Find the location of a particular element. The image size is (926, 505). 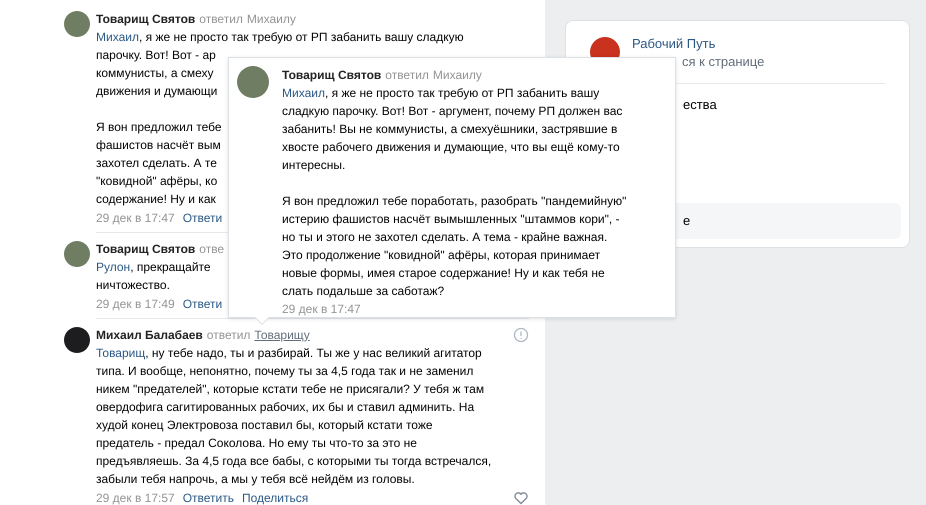

popup-text: забанить! Вы не коммунисты, а смехуёшники, застрявшие в is located at coordinates (450, 129).